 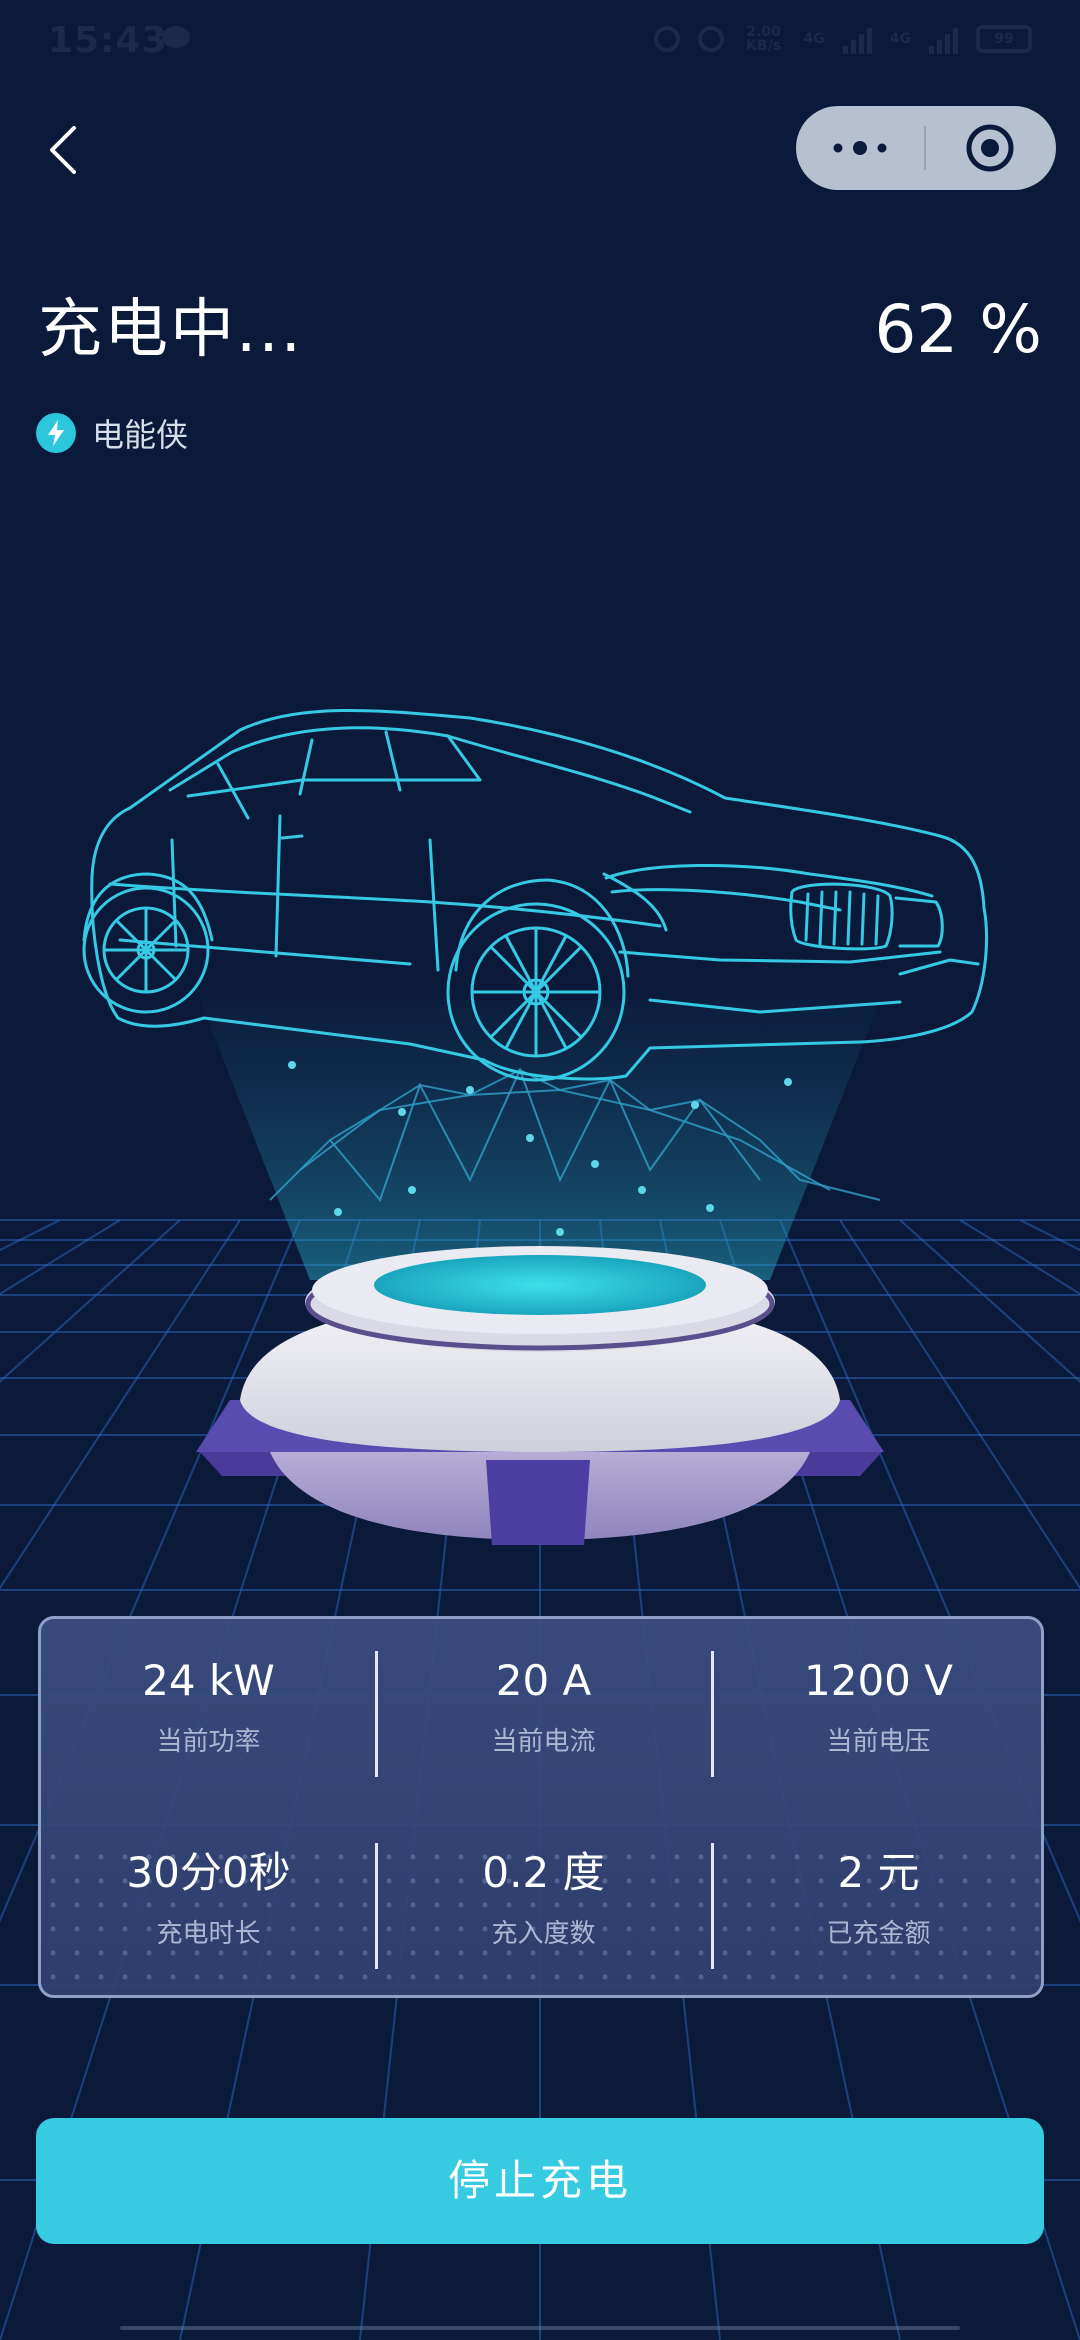 I want to click on stat-energy: 0.2 度 充入度数, so click(x=543, y=1899).